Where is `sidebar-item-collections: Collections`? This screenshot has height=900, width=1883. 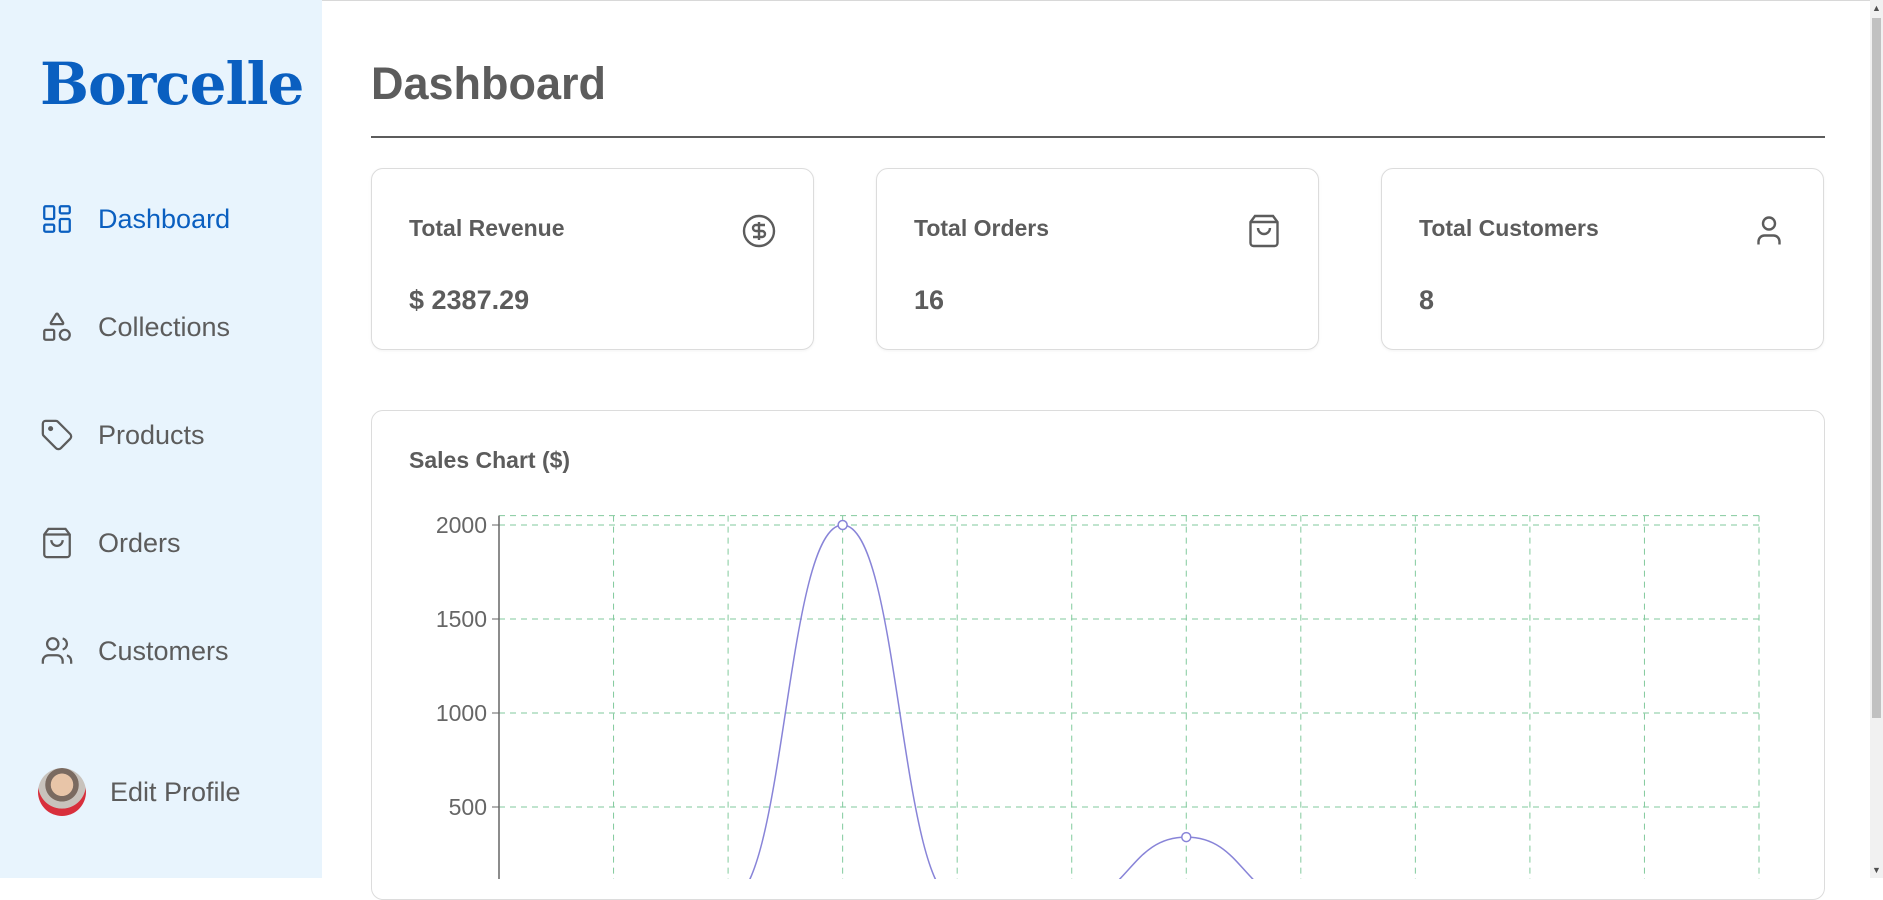 sidebar-item-collections: Collections is located at coordinates (135, 327).